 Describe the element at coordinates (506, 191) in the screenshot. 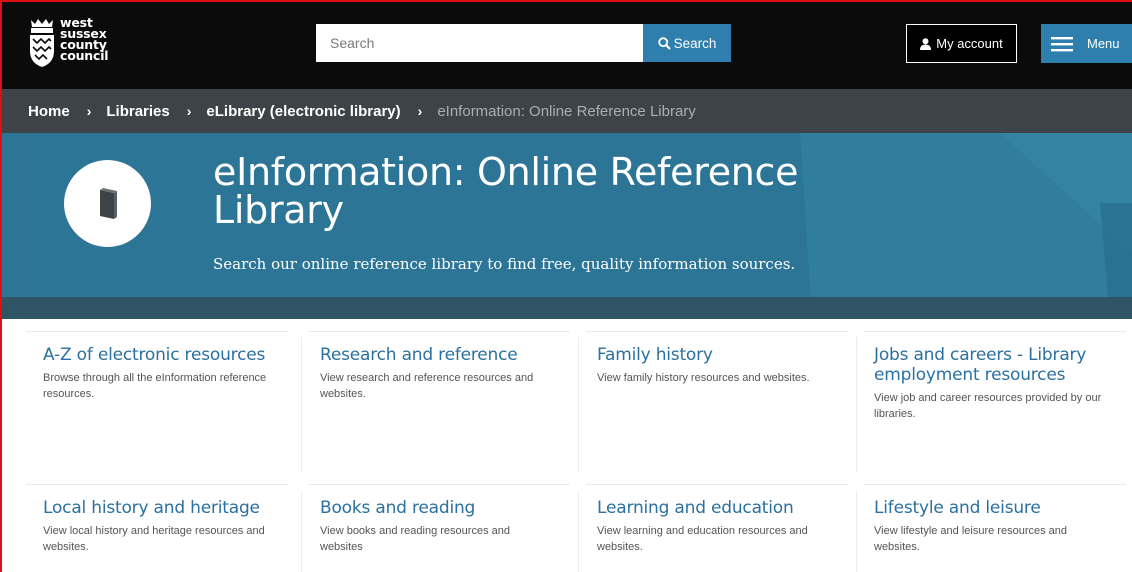

I see `page-title: eInformation: Online Reference Library` at that location.